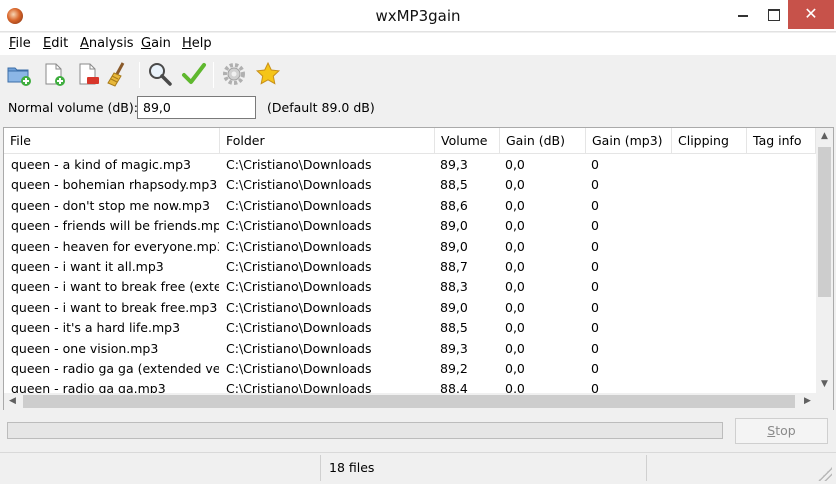  Describe the element at coordinates (112, 141) in the screenshot. I see `column-header-file: File` at that location.